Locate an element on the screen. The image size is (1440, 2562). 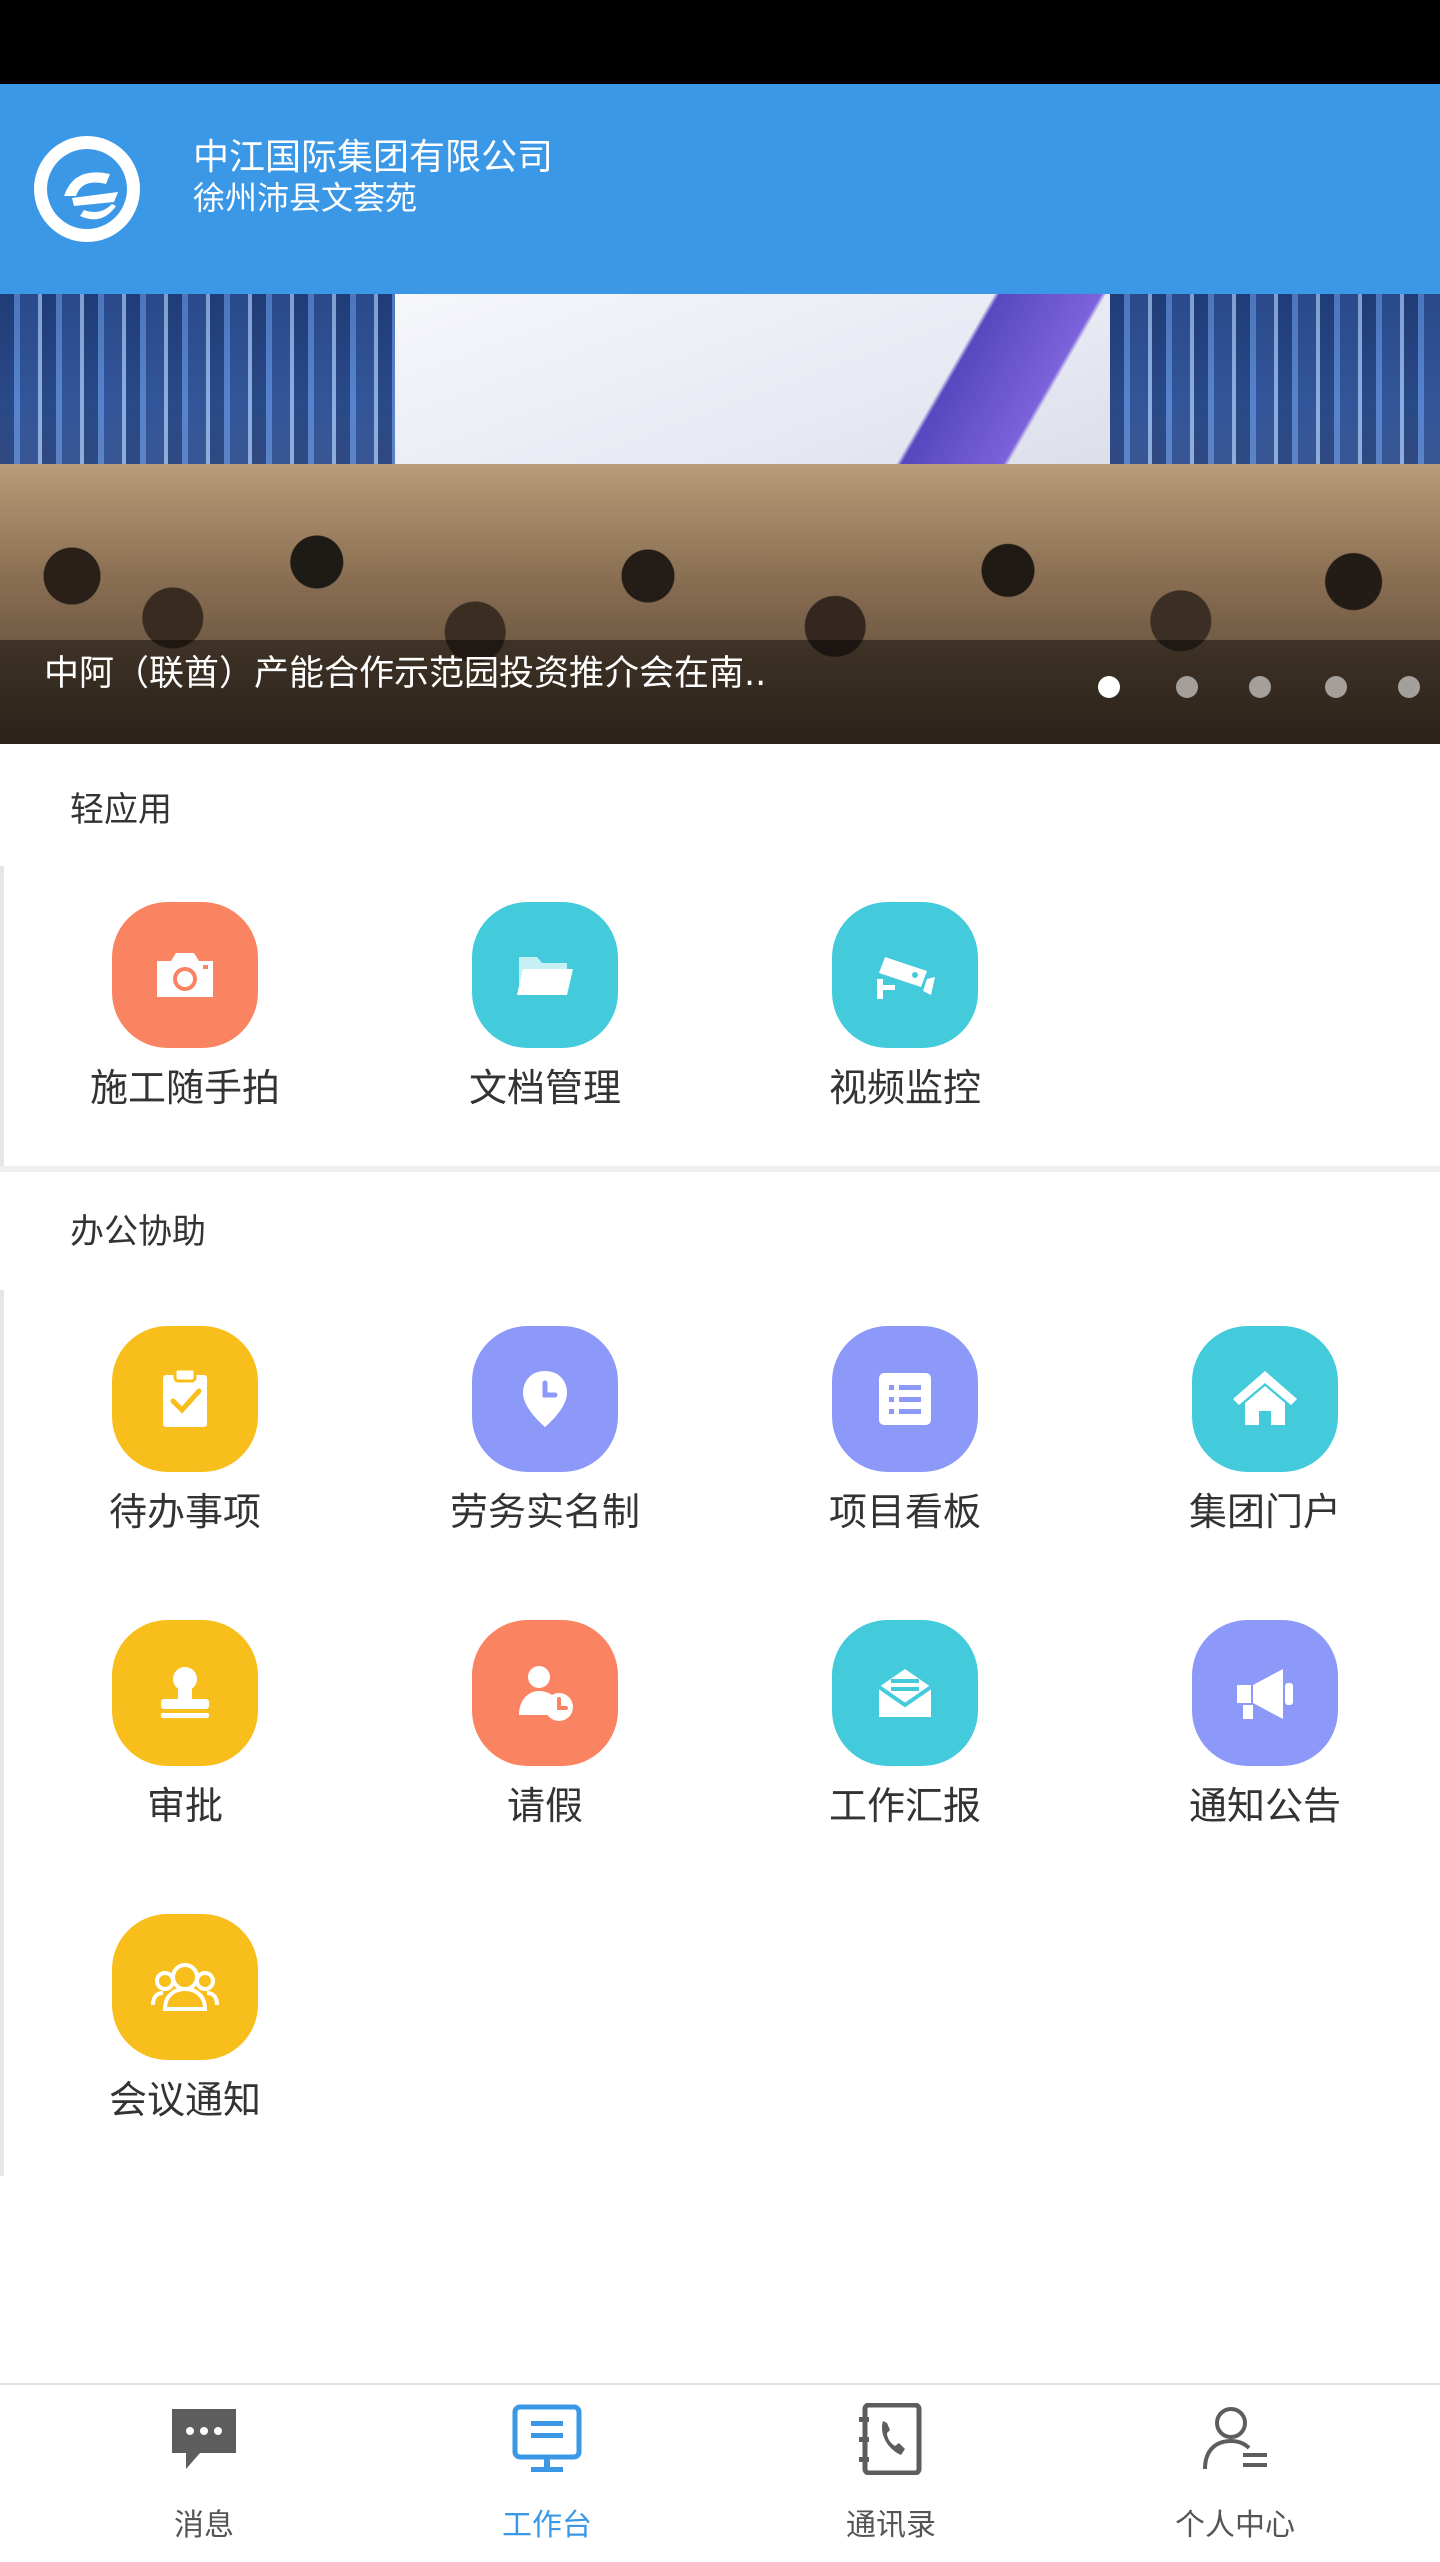
app-label: 工作汇报 is located at coordinates (904, 1806).